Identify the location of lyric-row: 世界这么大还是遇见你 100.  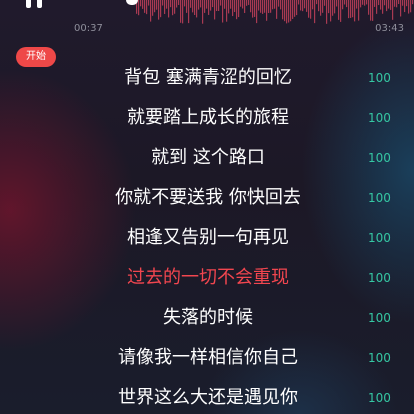
(207, 396).